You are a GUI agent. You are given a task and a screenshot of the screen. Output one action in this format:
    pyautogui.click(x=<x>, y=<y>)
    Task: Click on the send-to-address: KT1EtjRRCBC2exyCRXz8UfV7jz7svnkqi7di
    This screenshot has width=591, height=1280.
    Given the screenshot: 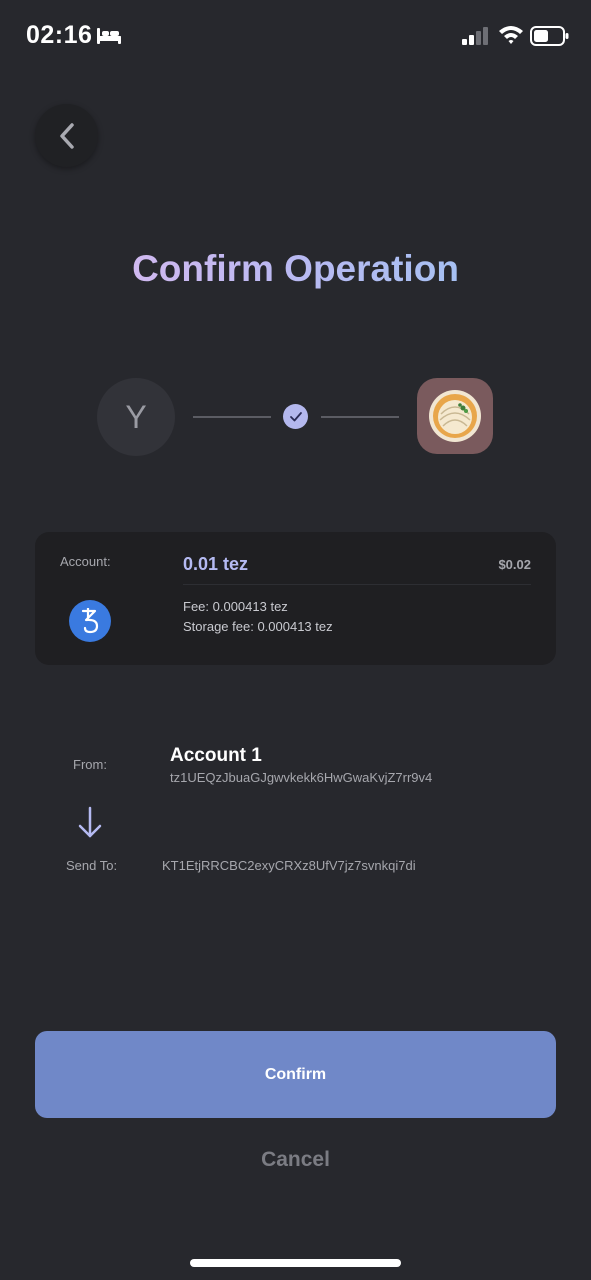 What is the action you would take?
    pyautogui.click(x=289, y=865)
    